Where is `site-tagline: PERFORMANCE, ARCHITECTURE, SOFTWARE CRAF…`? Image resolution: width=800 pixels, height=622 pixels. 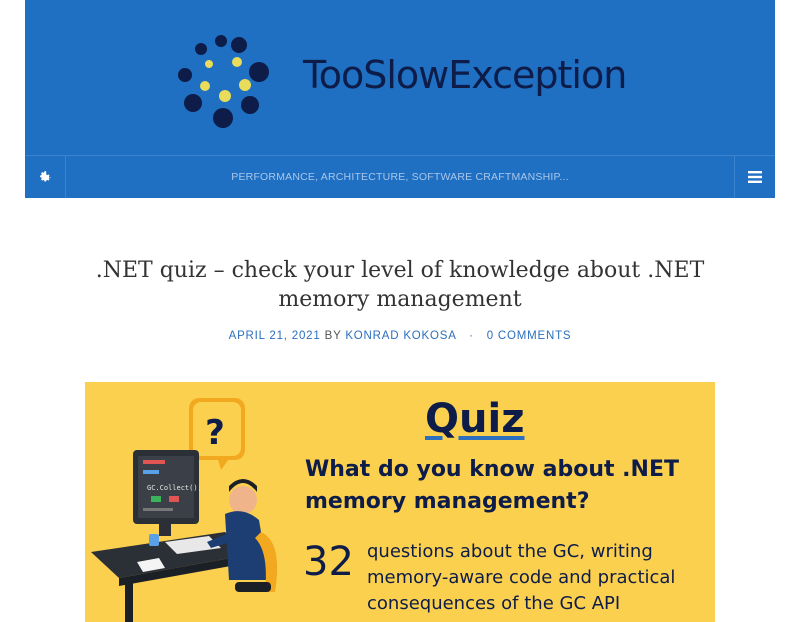 site-tagline: PERFORMANCE, ARCHITECTURE, SOFTWARE CRAF… is located at coordinates (400, 177).